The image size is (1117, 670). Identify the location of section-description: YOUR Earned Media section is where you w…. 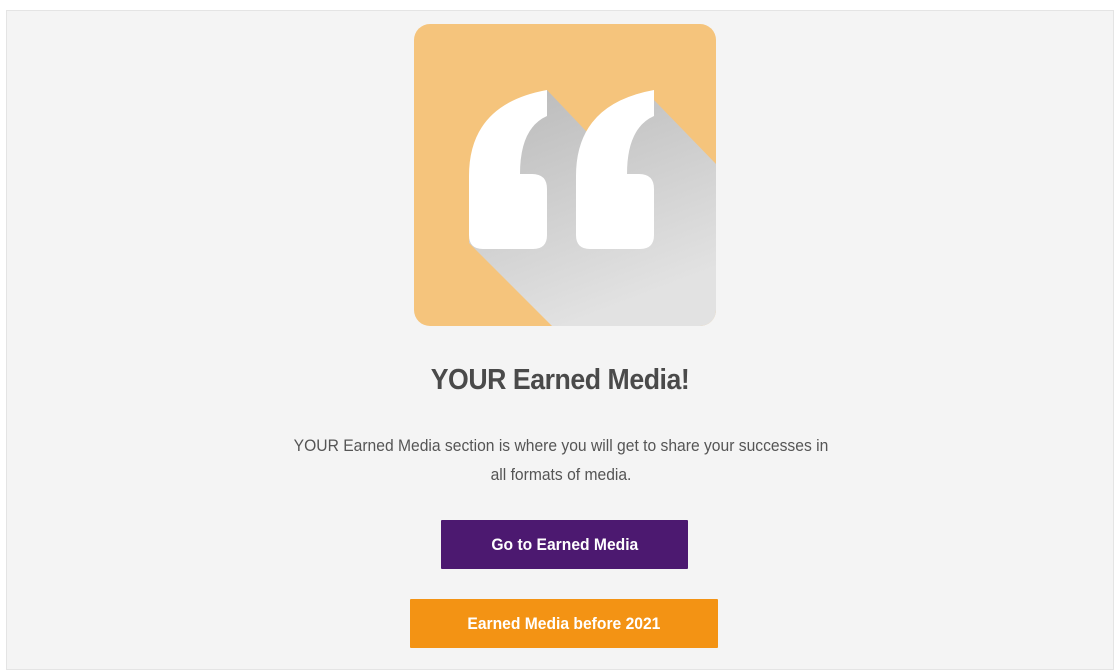
(561, 460).